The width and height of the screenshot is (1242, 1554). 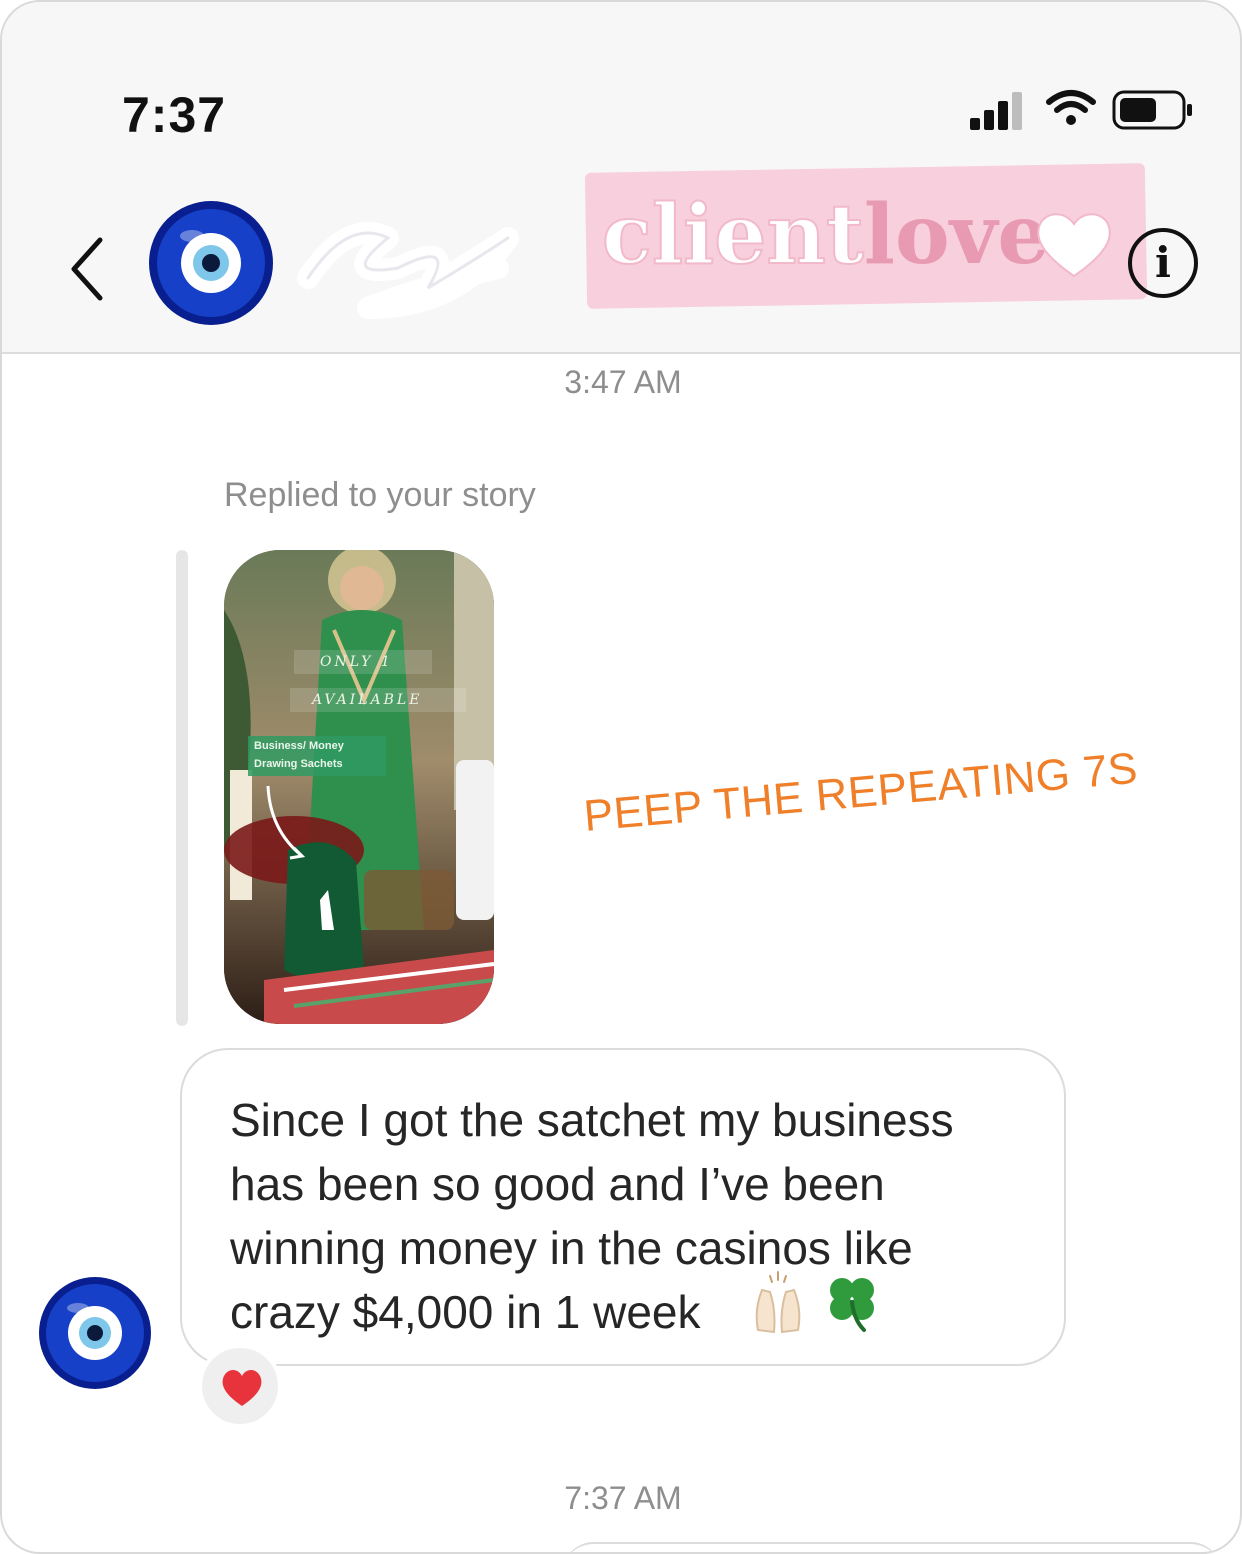 I want to click on battery-icon, so click(x=1152, y=110).